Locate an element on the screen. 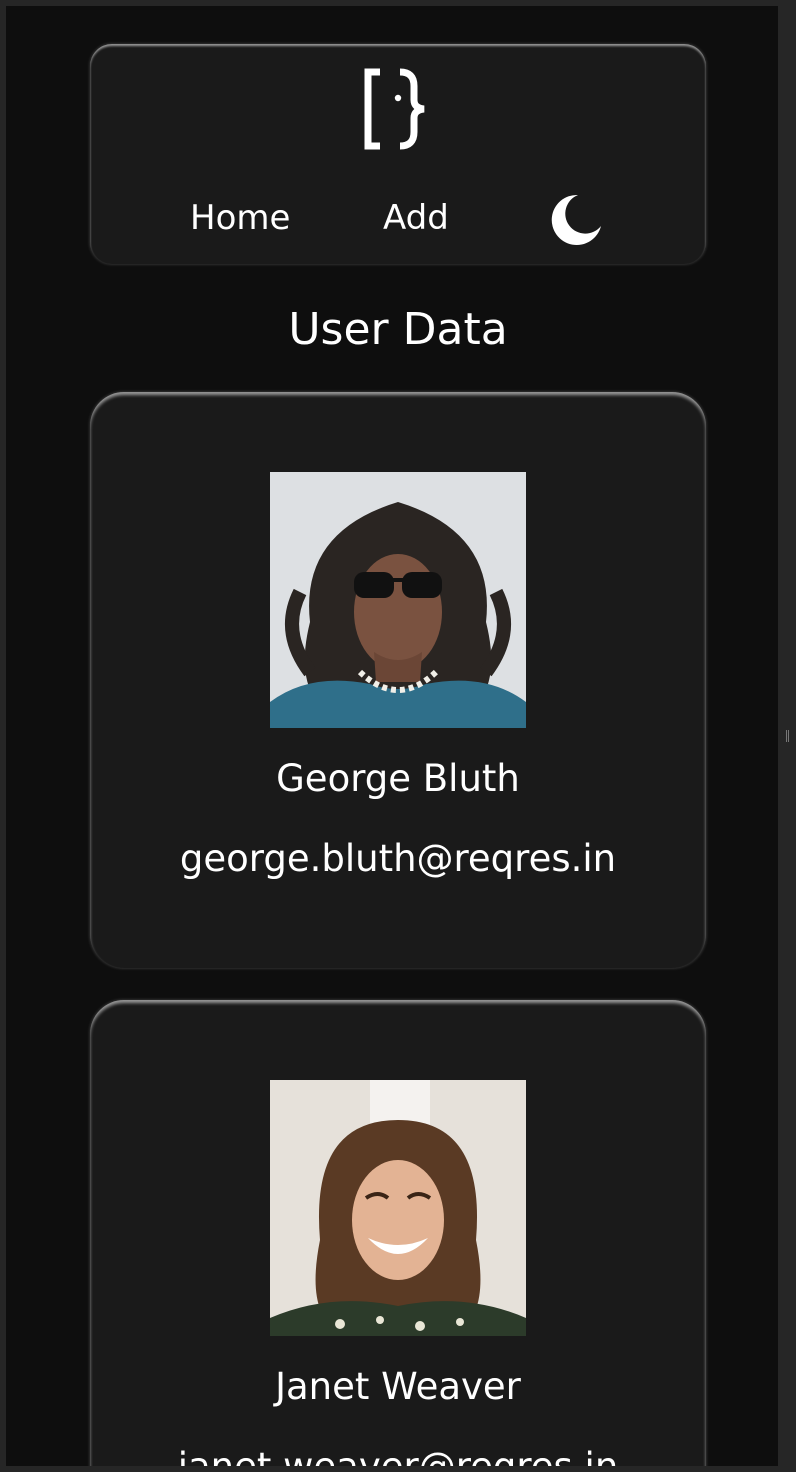 The height and width of the screenshot is (1472, 796). nav-home-link: Home is located at coordinates (240, 218).